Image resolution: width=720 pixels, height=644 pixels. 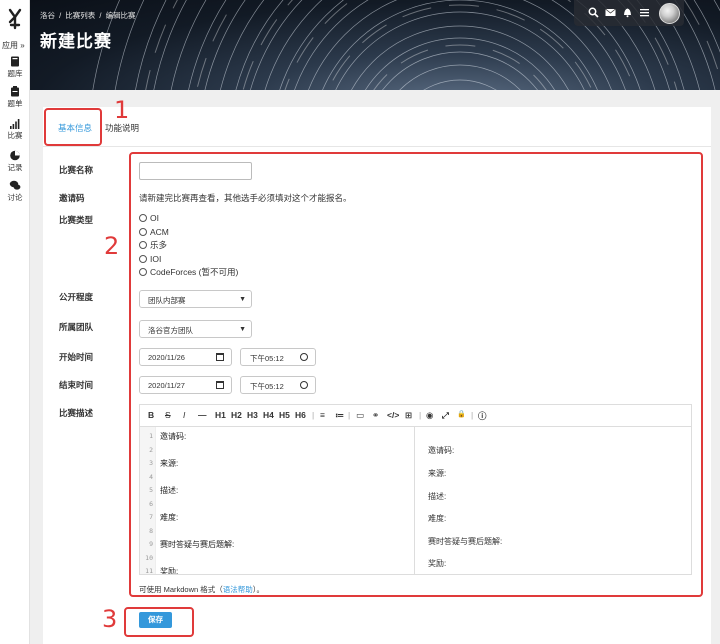 I want to click on visibility-label: 公开程度, so click(x=76, y=297).